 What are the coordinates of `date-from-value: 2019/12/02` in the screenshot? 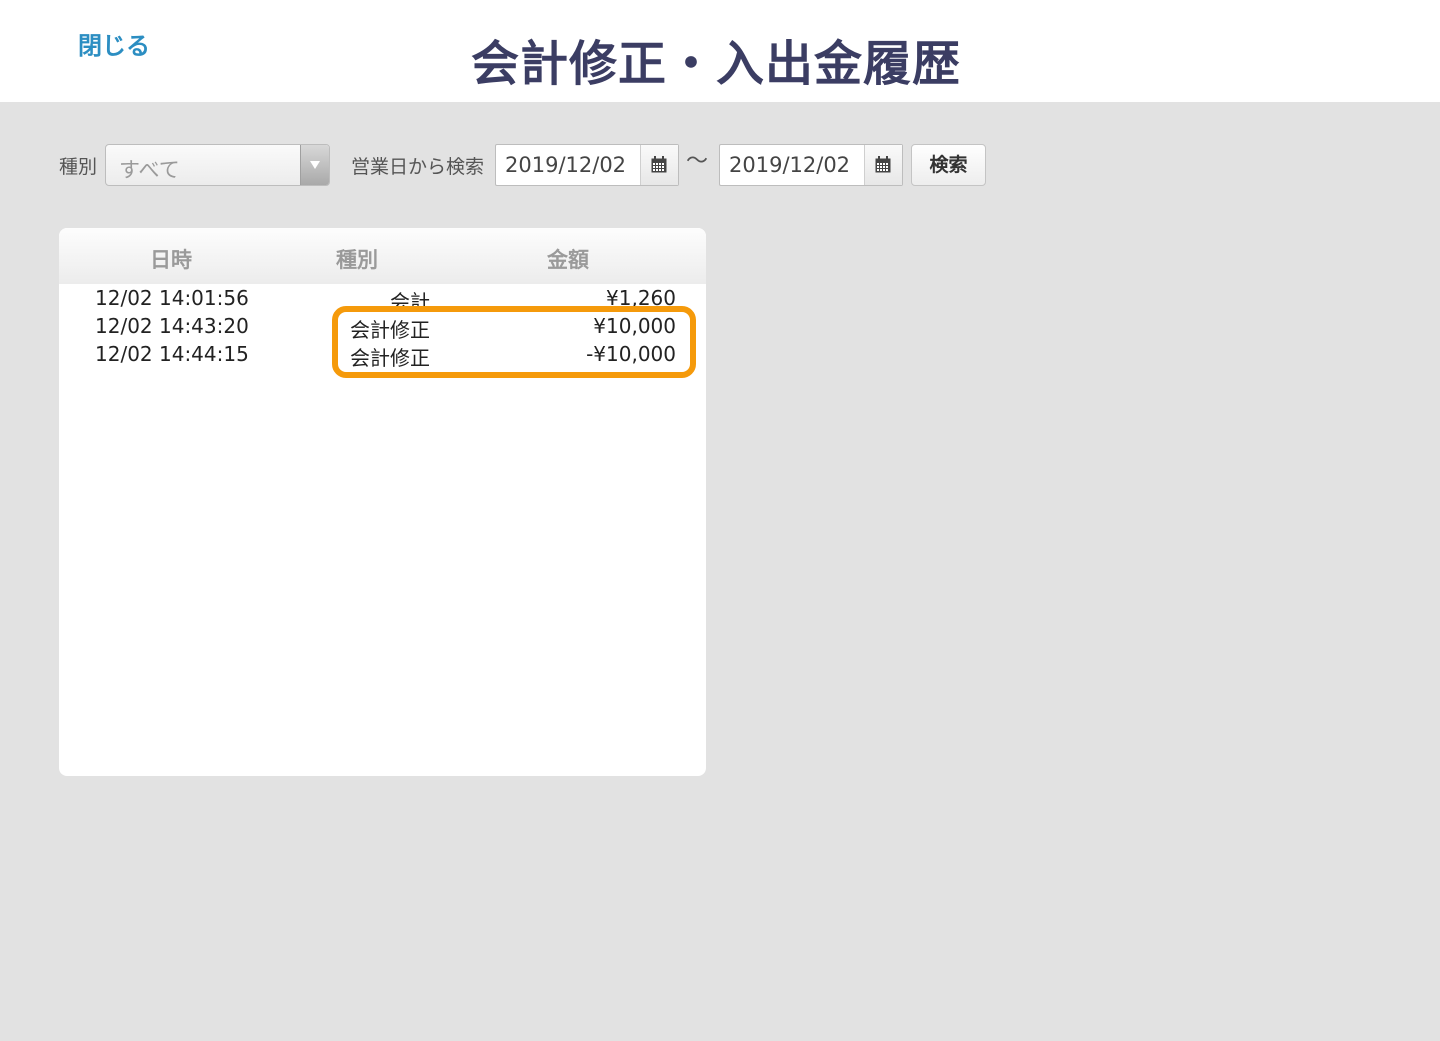 It's located at (566, 165).